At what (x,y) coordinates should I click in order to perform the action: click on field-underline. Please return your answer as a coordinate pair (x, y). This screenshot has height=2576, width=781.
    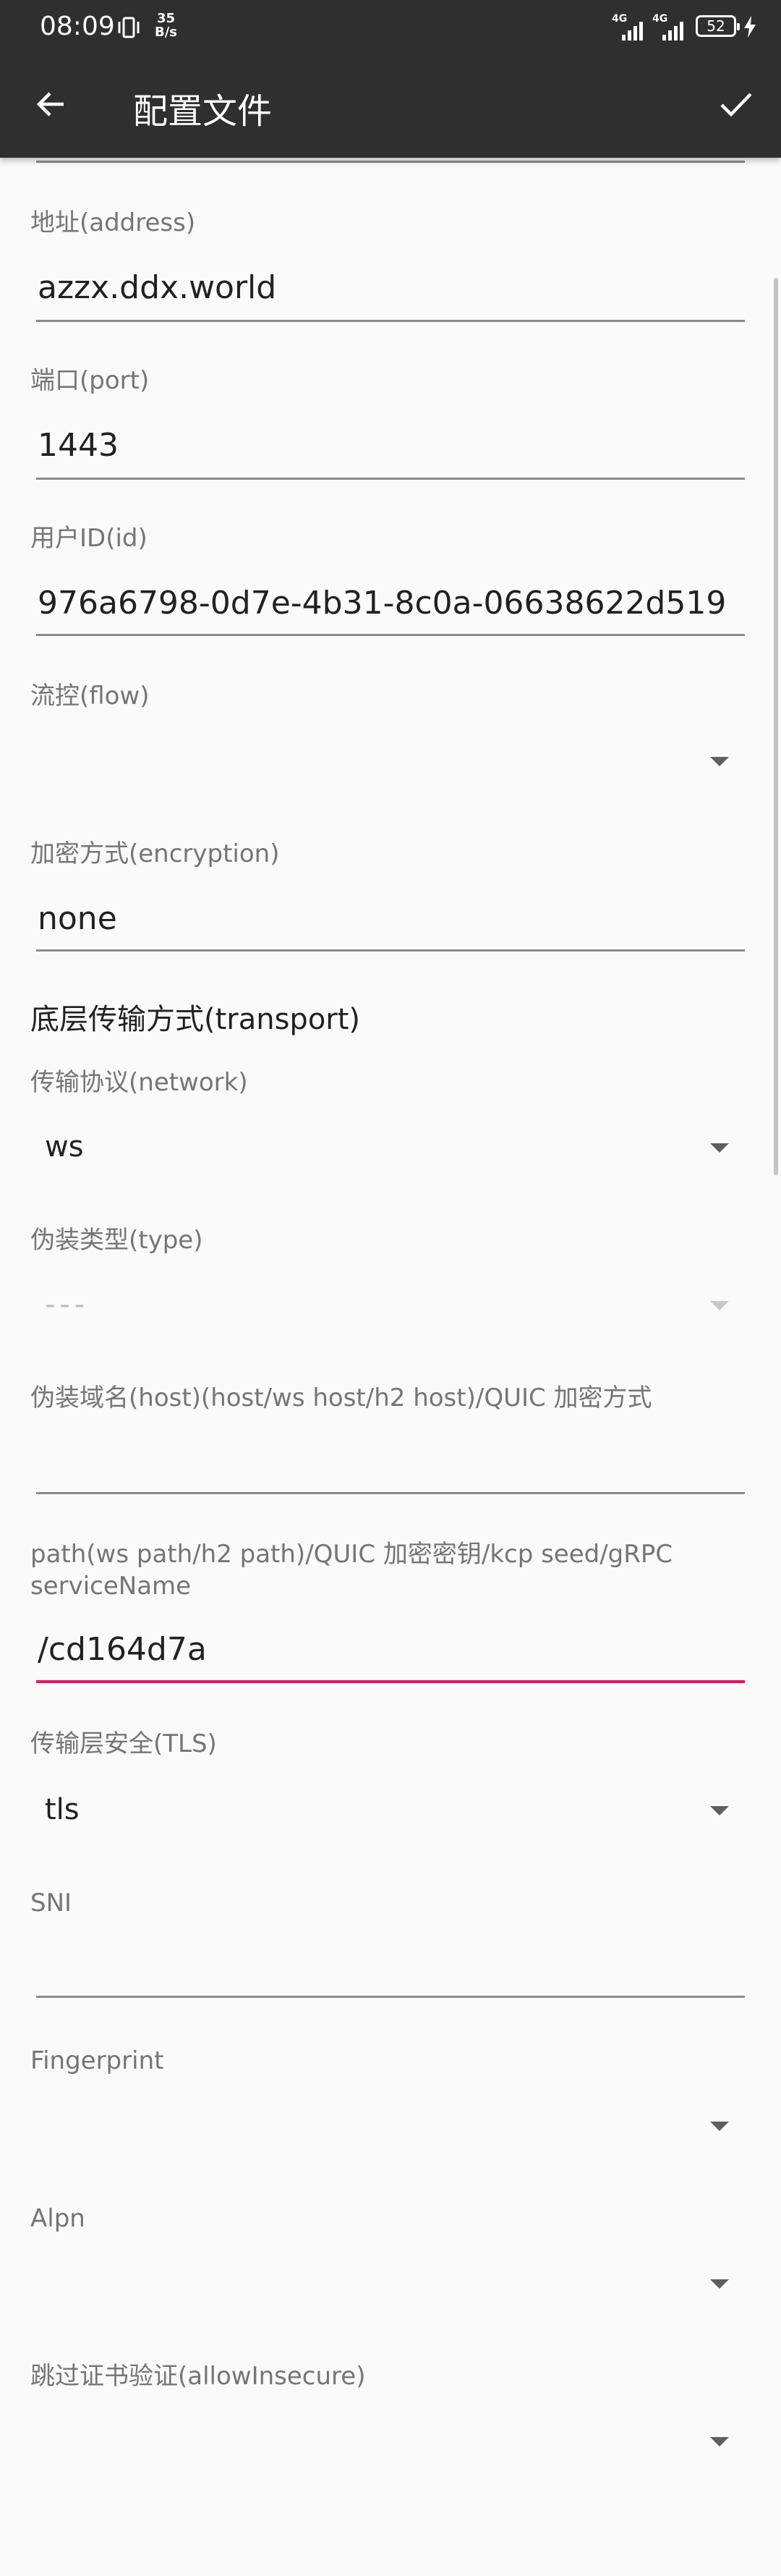
    Looking at the image, I should click on (390, 162).